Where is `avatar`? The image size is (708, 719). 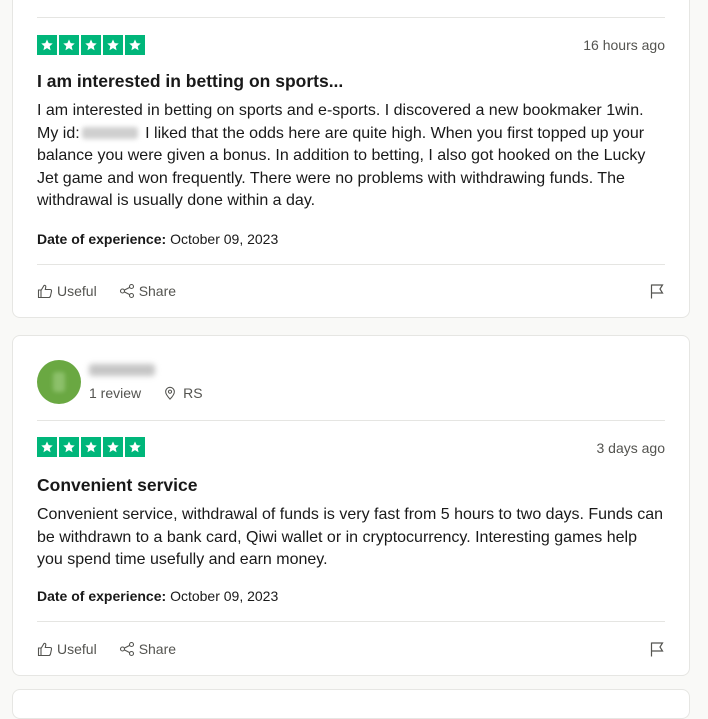
avatar is located at coordinates (59, 382).